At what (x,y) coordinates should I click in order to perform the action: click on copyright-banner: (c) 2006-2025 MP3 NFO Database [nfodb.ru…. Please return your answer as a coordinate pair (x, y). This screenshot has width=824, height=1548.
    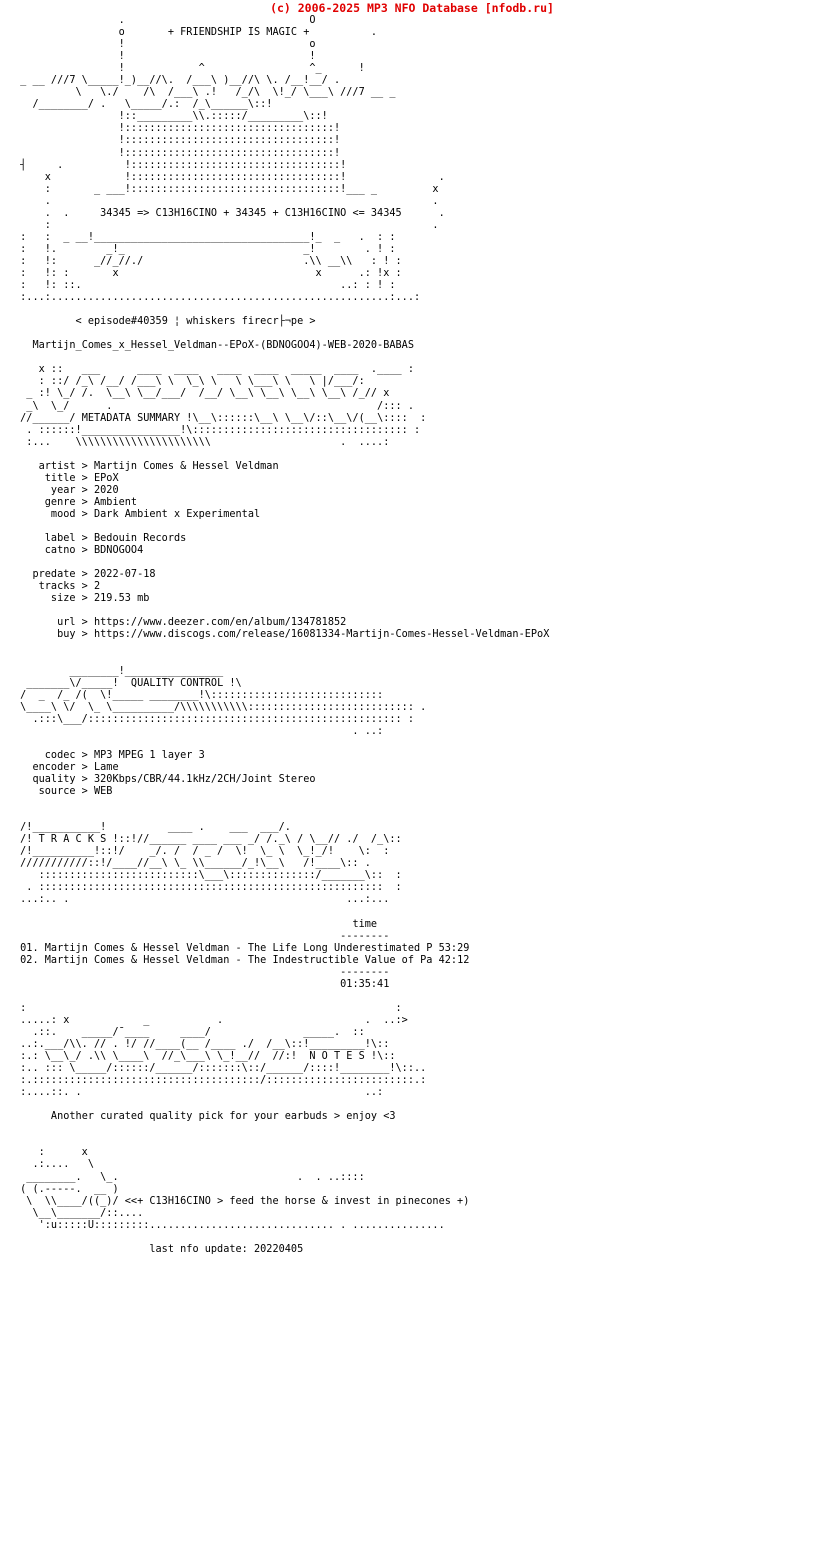
    Looking at the image, I should click on (412, 8).